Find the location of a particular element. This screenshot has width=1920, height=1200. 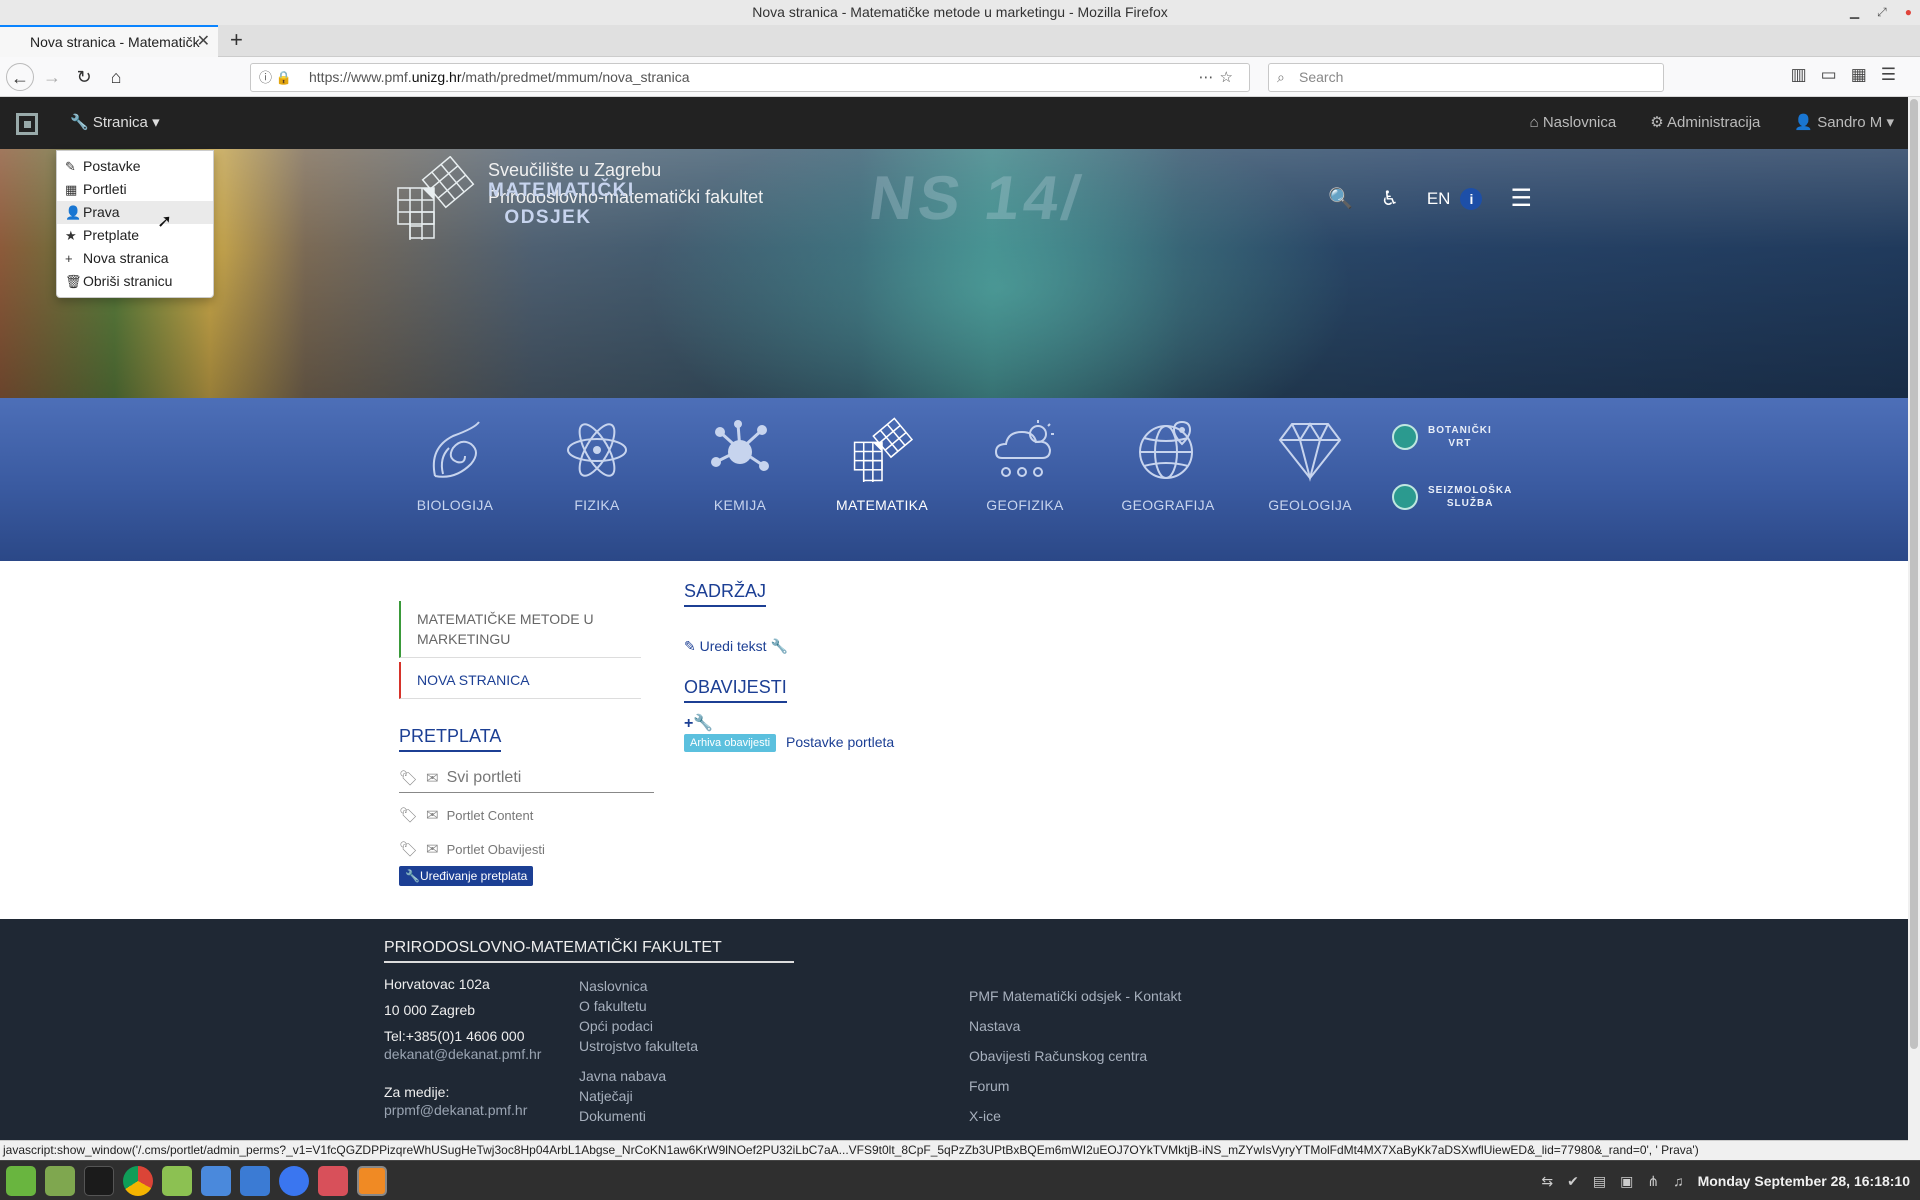

arhiva-obavijesti-button: Arhiva obavijesti is located at coordinates (730, 743).